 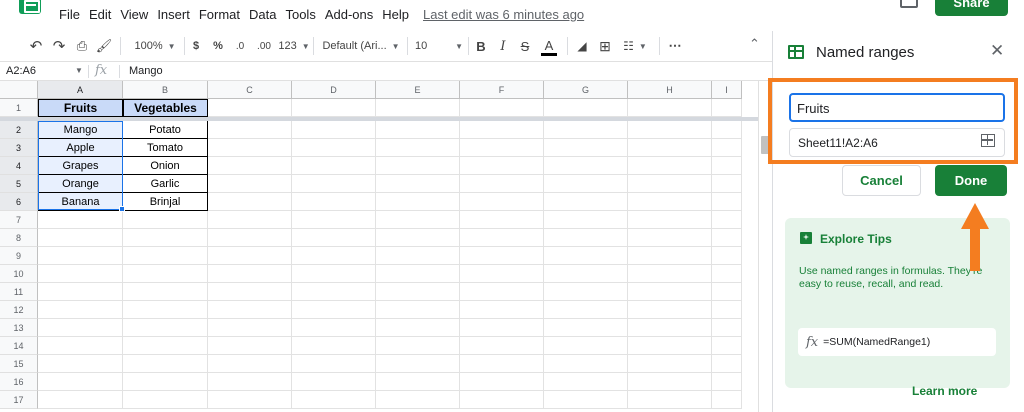 What do you see at coordinates (586, 310) in the screenshot?
I see `cell-g12` at bounding box center [586, 310].